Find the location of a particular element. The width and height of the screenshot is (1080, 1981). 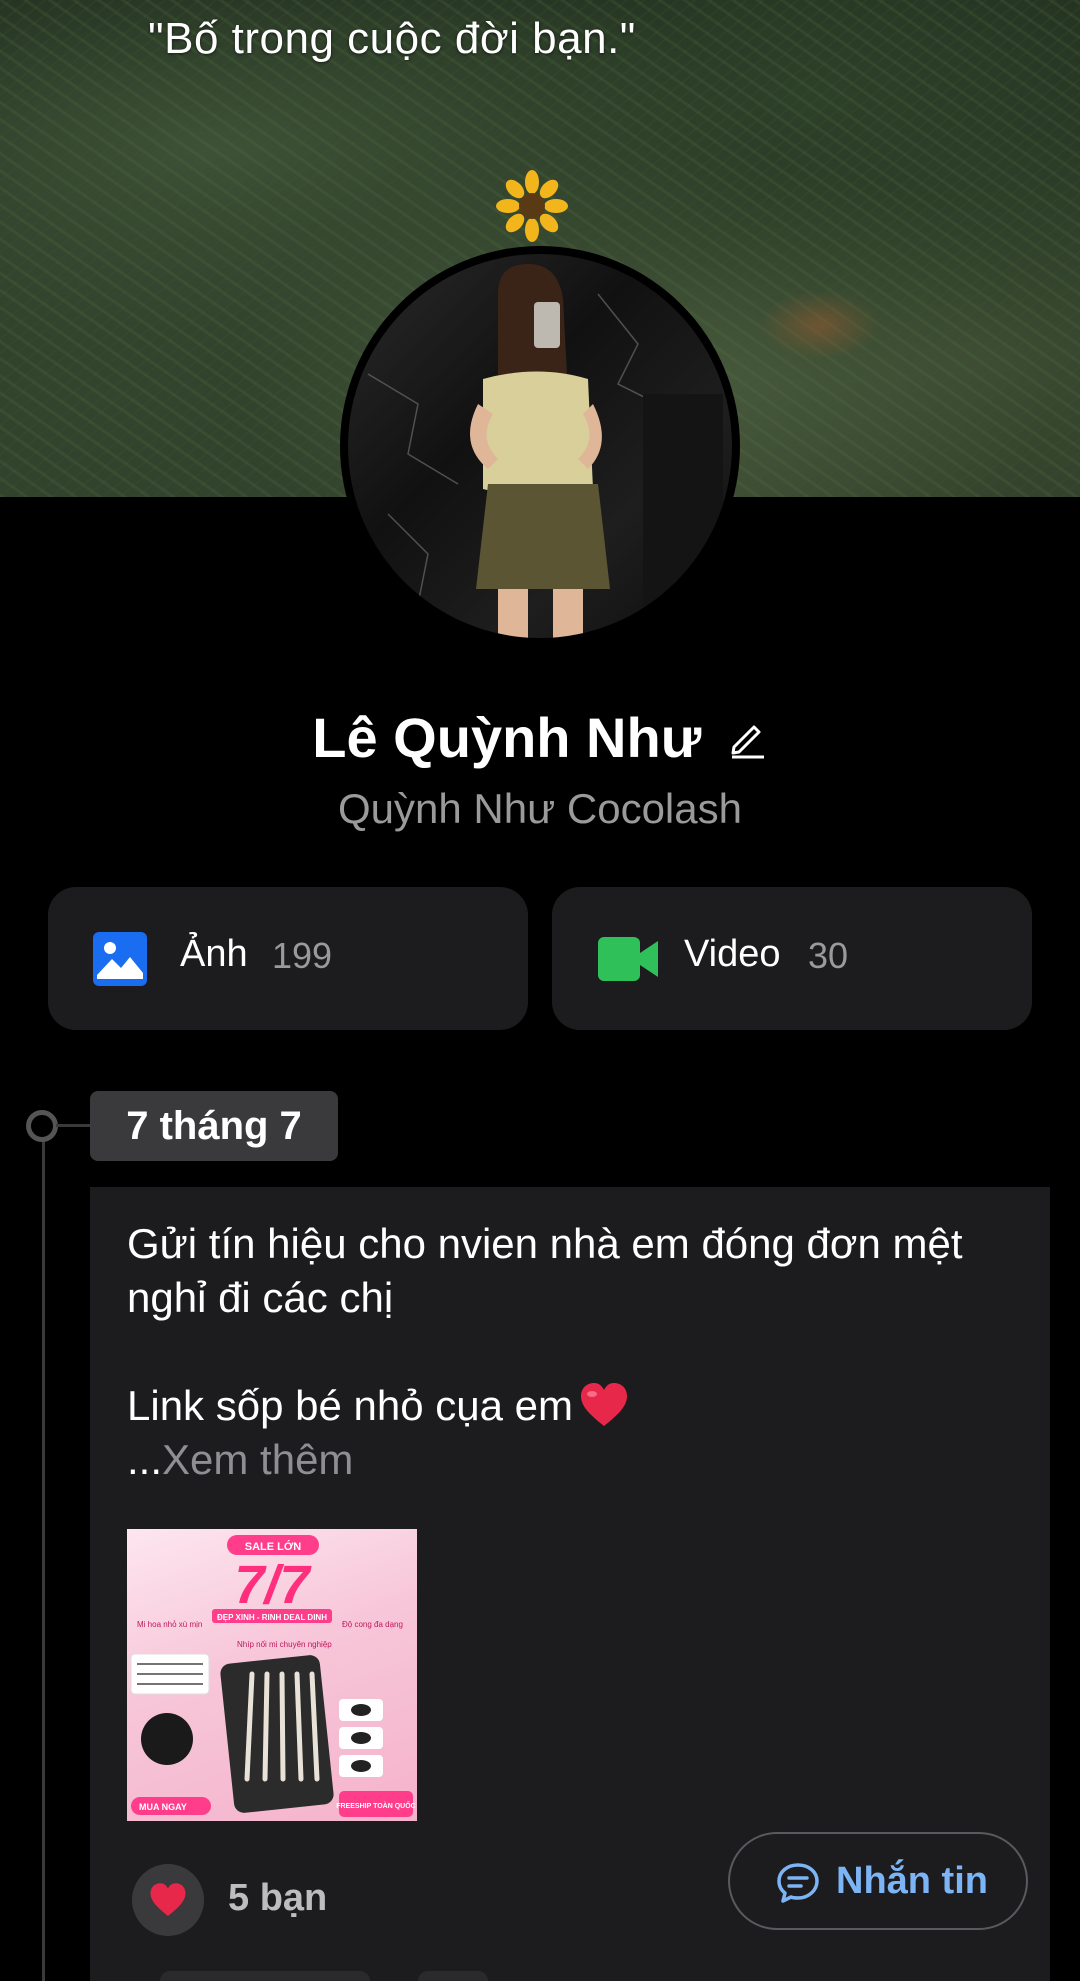

see-more-link: Xem thêm is located at coordinates (257, 1459).